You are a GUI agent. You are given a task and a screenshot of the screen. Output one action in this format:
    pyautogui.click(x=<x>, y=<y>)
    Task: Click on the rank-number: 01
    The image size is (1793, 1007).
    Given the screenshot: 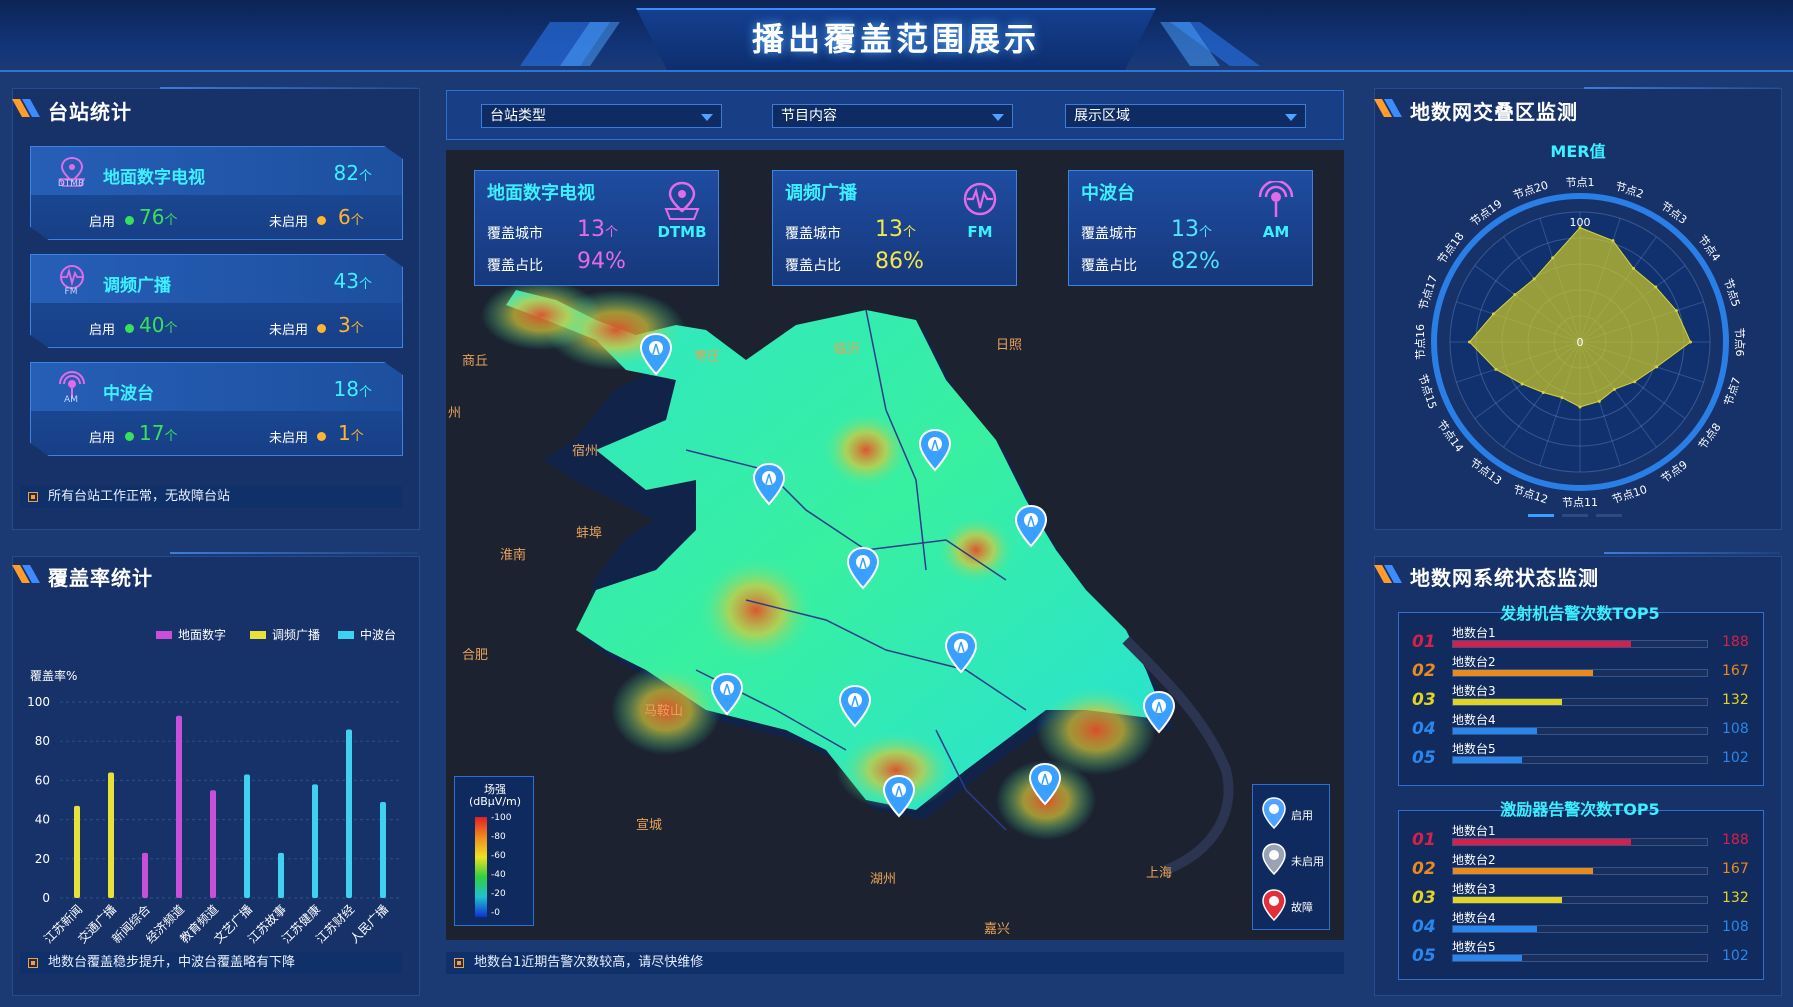 What is the action you would take?
    pyautogui.click(x=1424, y=840)
    